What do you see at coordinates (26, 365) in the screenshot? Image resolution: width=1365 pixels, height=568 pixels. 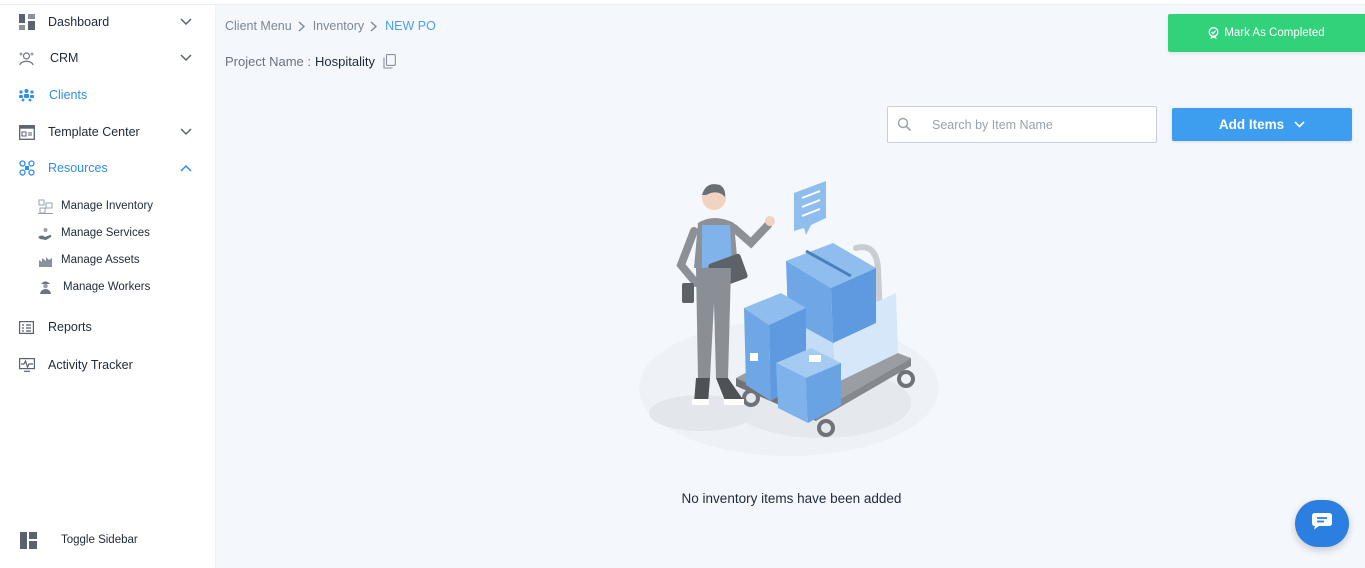 I see `activity-icon` at bounding box center [26, 365].